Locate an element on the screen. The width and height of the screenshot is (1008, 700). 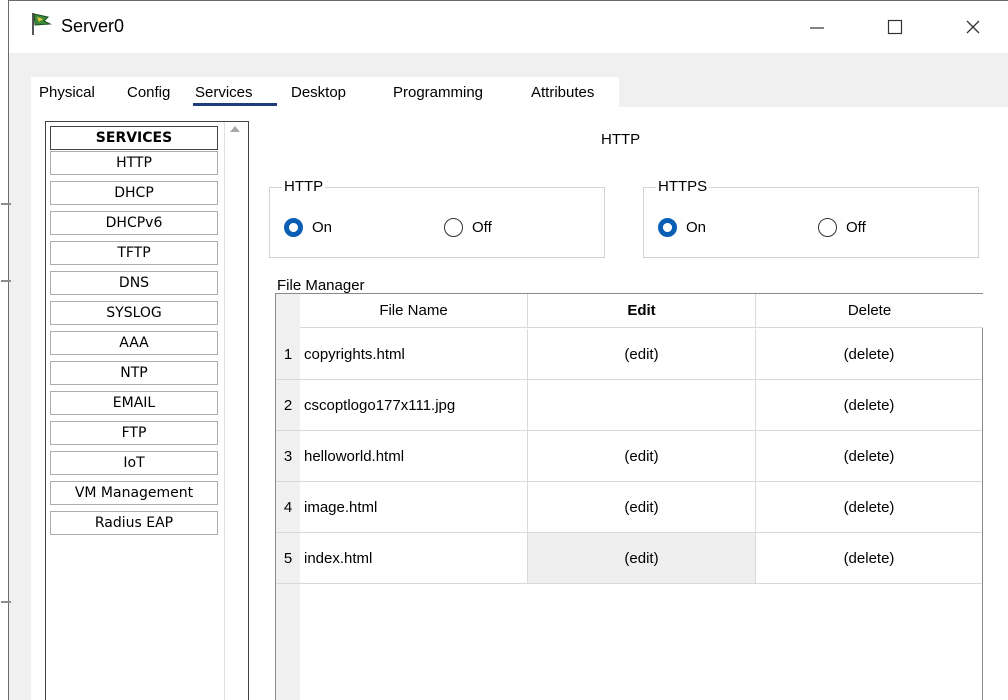
service-http: HTTP is located at coordinates (134, 163).